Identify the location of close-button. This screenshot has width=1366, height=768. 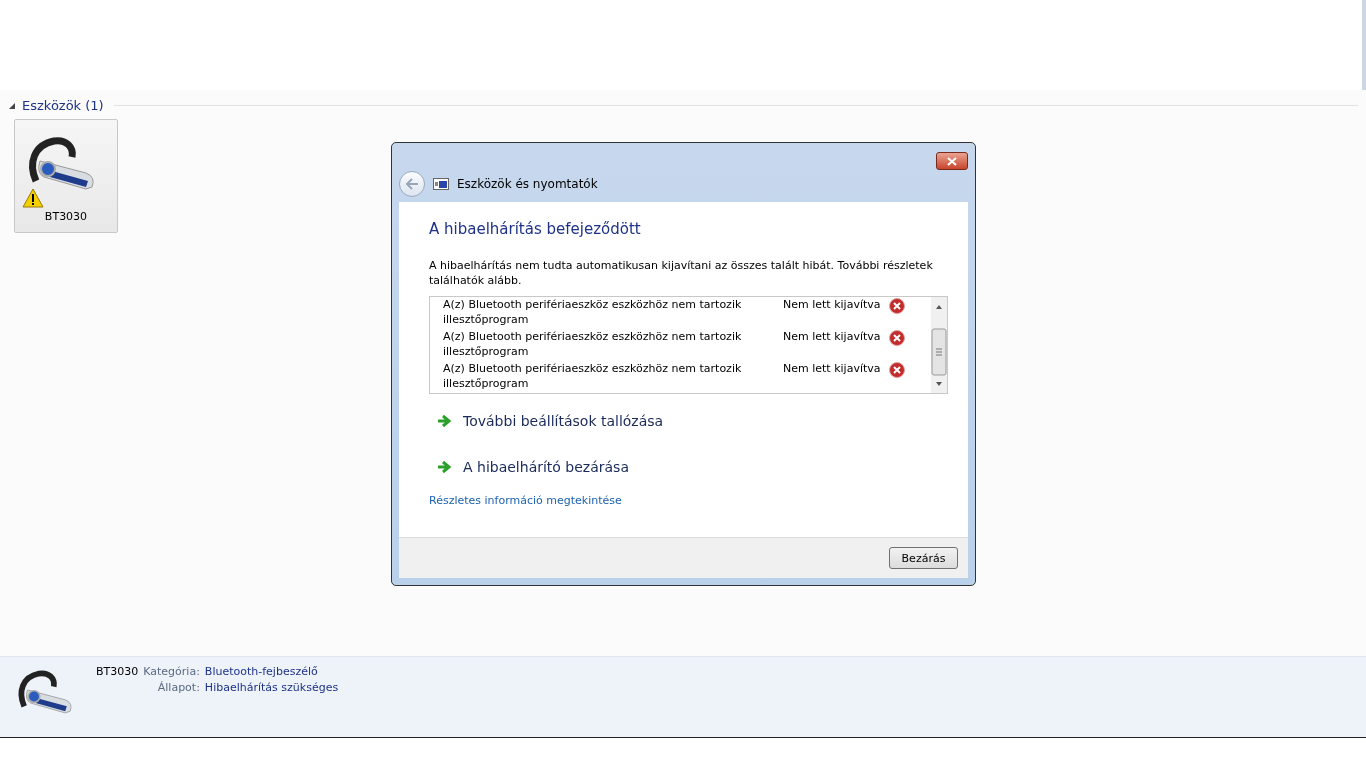
(952, 161).